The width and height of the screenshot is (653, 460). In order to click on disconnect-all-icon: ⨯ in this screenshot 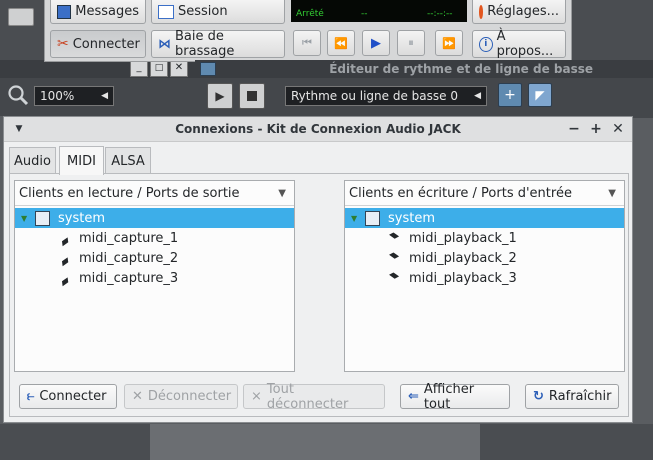, I will do `click(256, 396)`.